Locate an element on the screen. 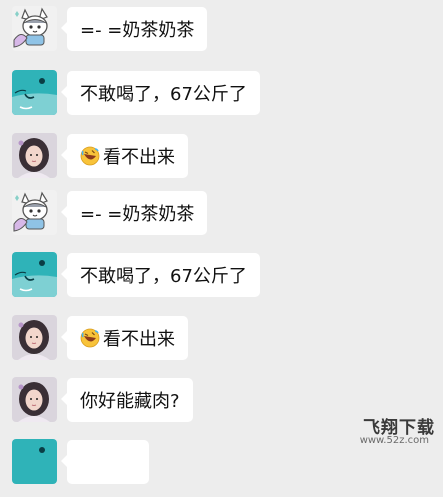 The width and height of the screenshot is (443, 497). message-text: 你好能藏肉? is located at coordinates (130, 401).